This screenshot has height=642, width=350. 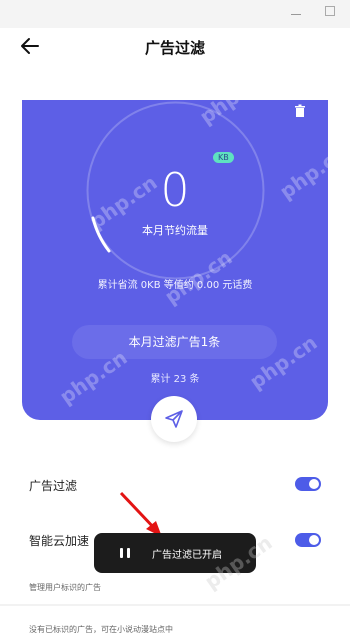 What do you see at coordinates (330, 11) in the screenshot?
I see `maximize-window-button` at bounding box center [330, 11].